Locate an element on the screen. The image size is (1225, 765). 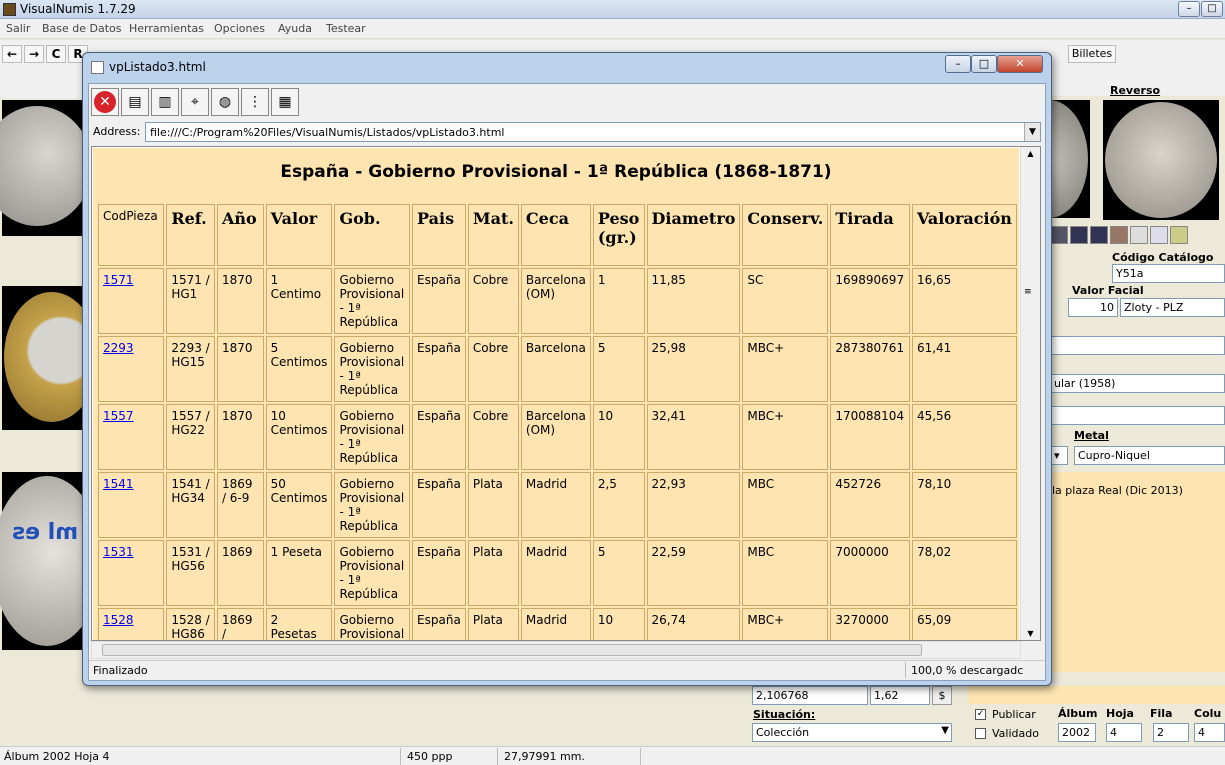
hoja-field: 4 is located at coordinates (1124, 732).